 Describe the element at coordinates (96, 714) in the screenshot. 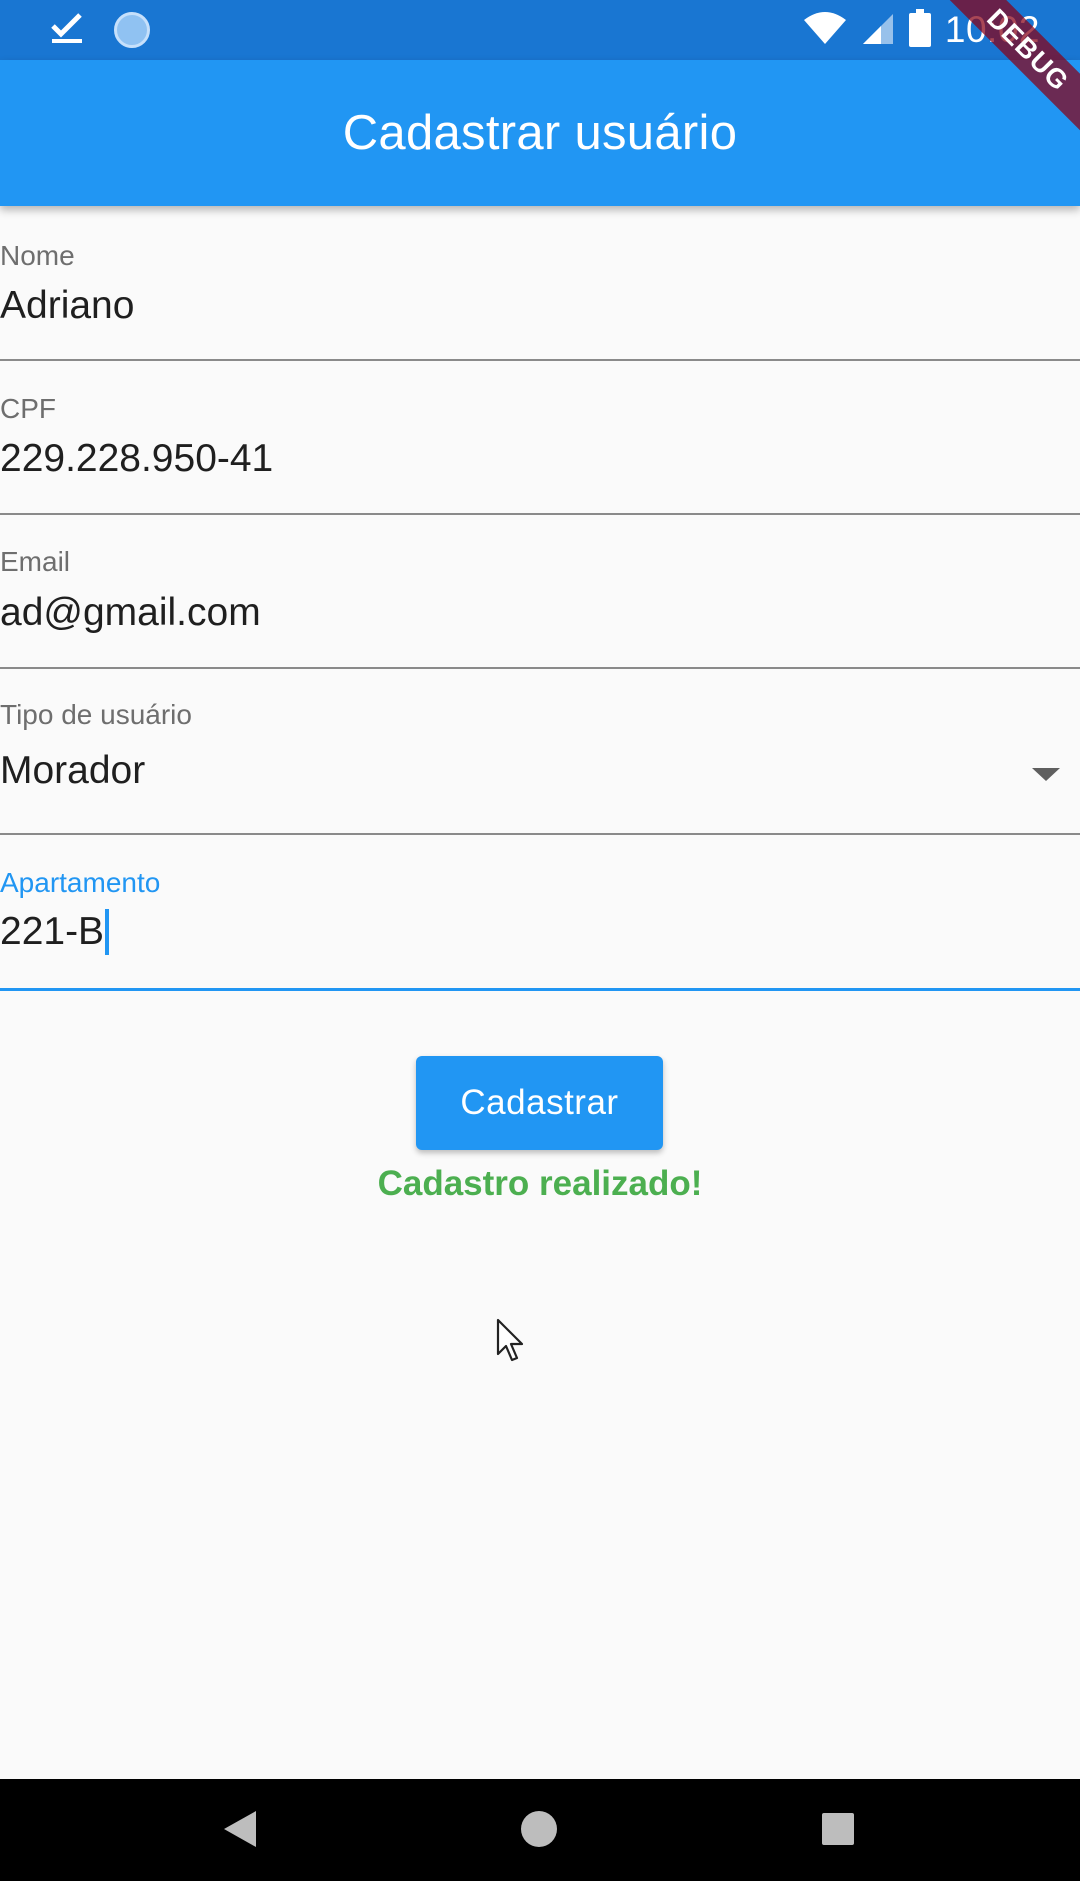

I see `tipo-usuario-label: Tipo de usuário` at that location.